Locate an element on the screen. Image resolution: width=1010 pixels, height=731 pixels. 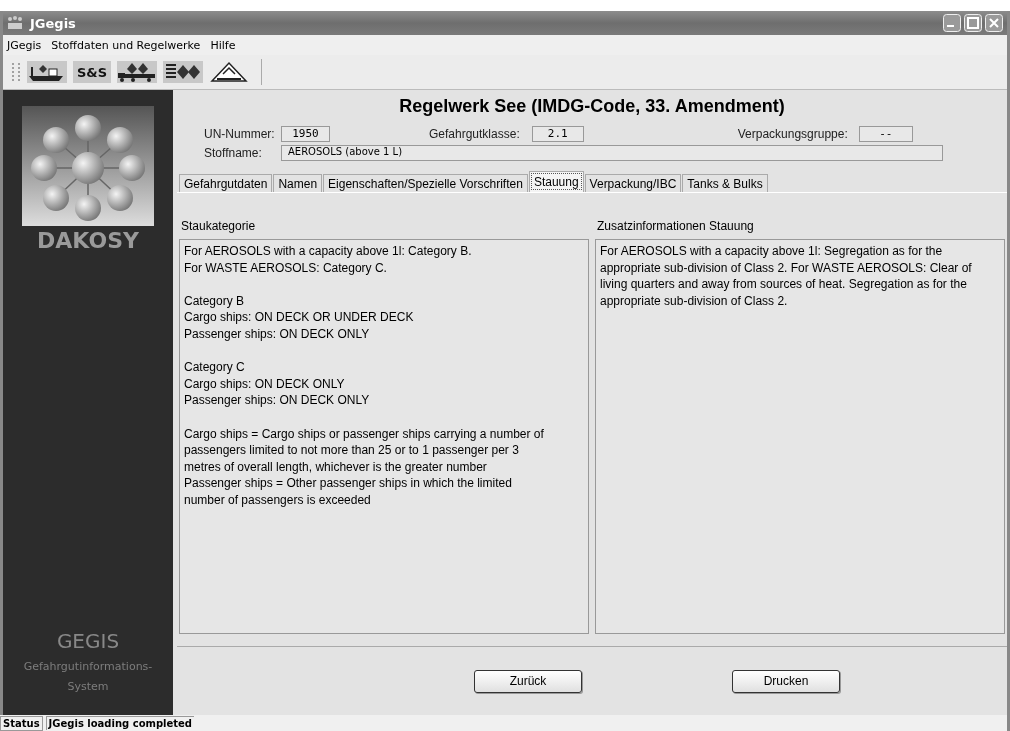
text-line: Category B is located at coordinates (215, 301).